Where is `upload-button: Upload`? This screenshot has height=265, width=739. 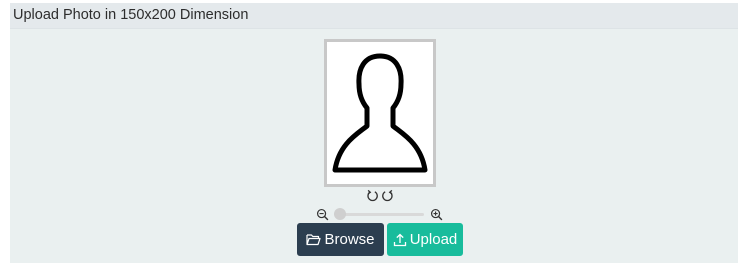
upload-button: Upload is located at coordinates (425, 239).